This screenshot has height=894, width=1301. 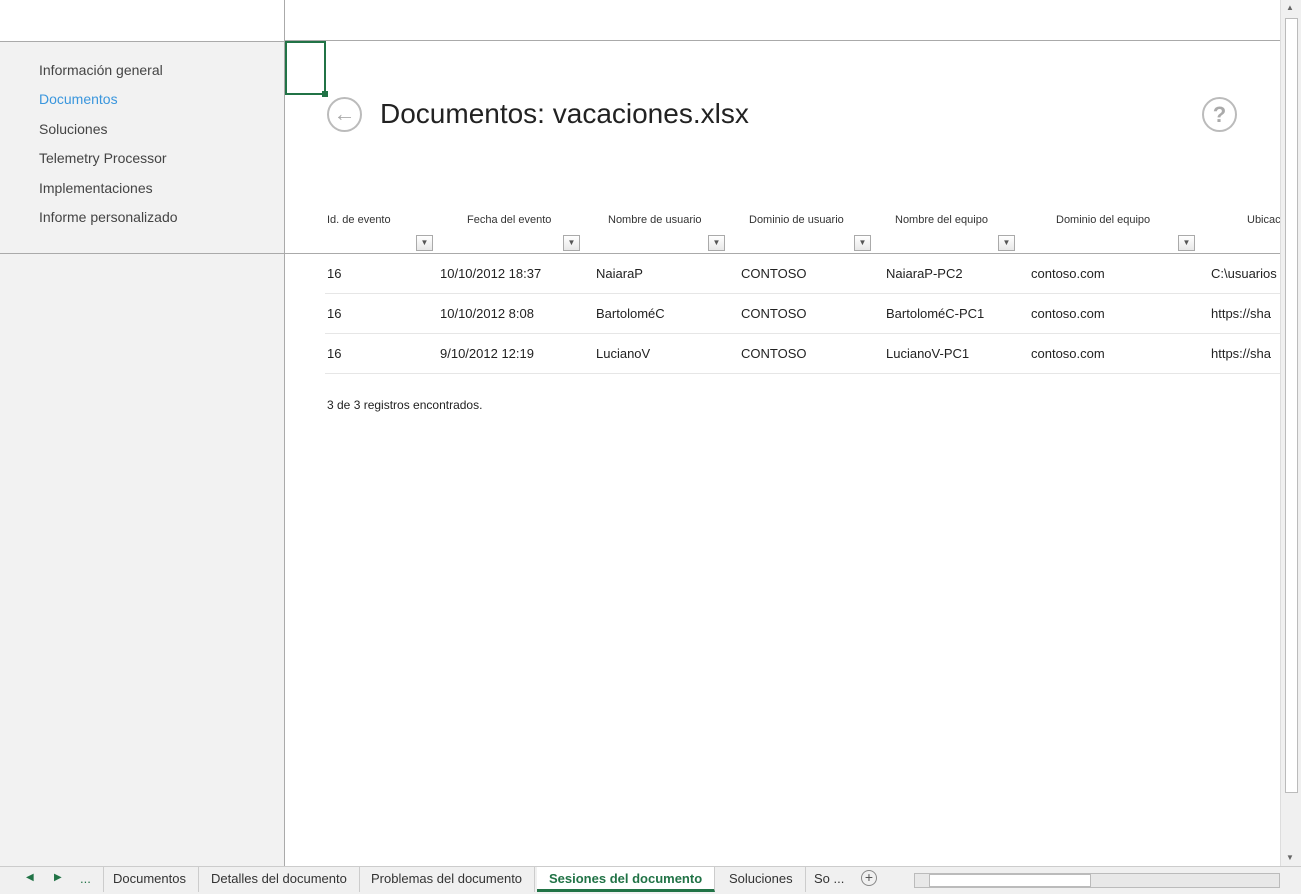 I want to click on column-header: Dominio de usuario, so click(x=796, y=220).